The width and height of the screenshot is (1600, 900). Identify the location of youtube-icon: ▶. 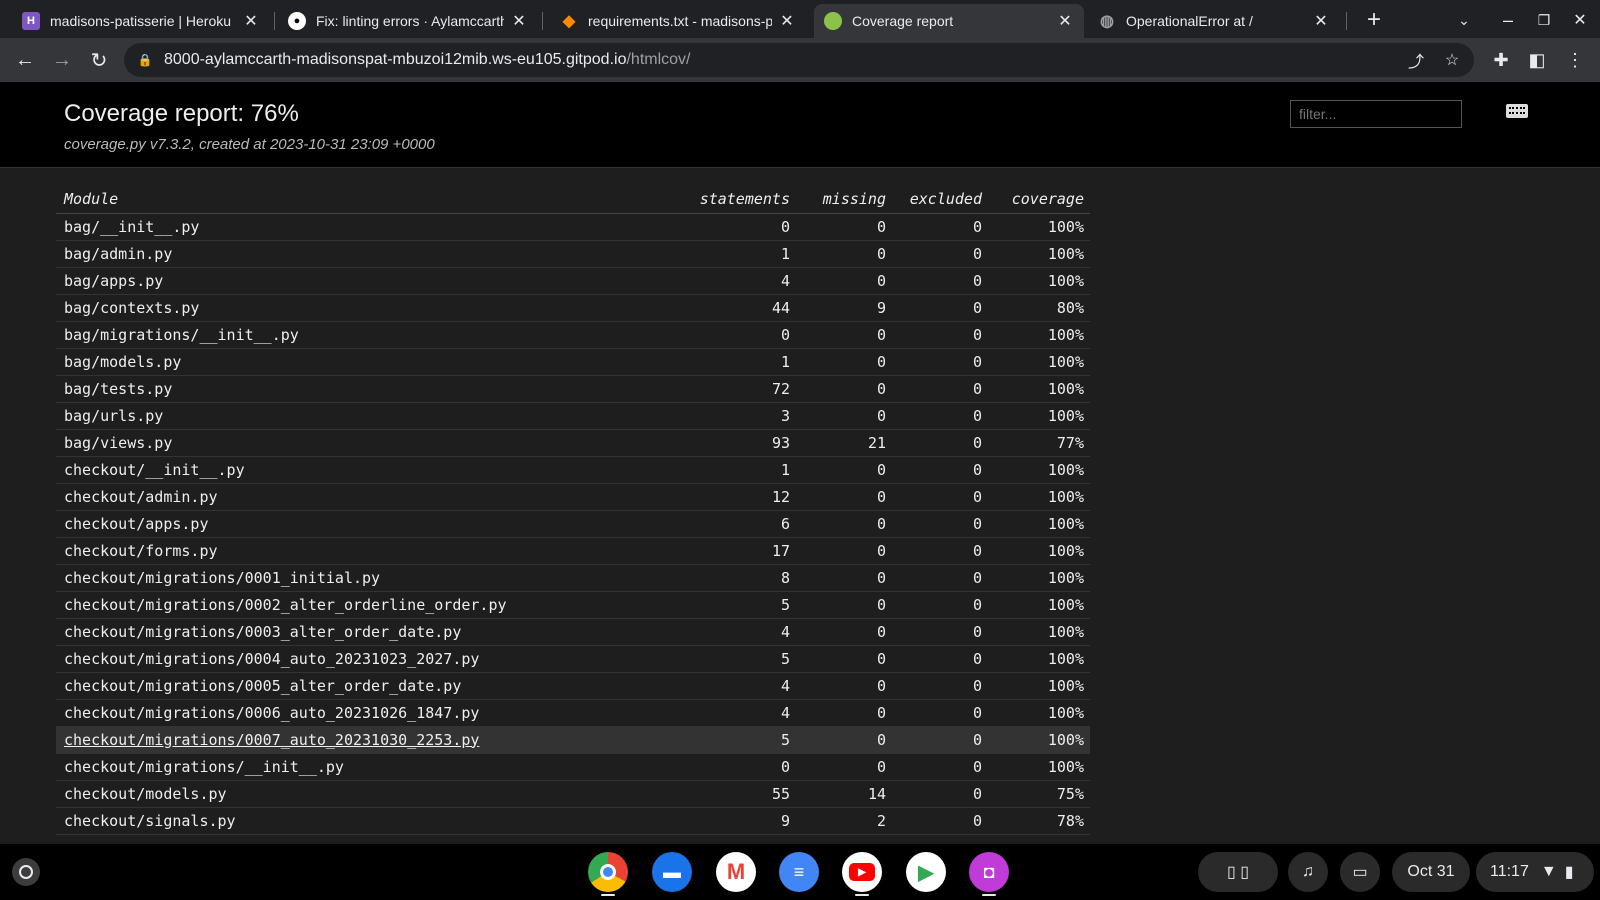
(862, 872).